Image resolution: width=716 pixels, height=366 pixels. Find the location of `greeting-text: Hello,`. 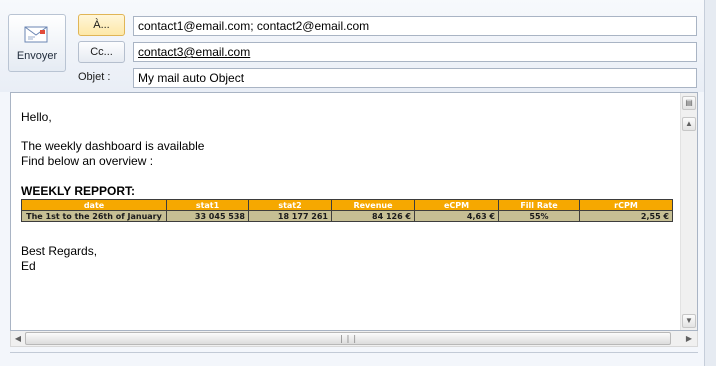

greeting-text: Hello, is located at coordinates (36, 117).